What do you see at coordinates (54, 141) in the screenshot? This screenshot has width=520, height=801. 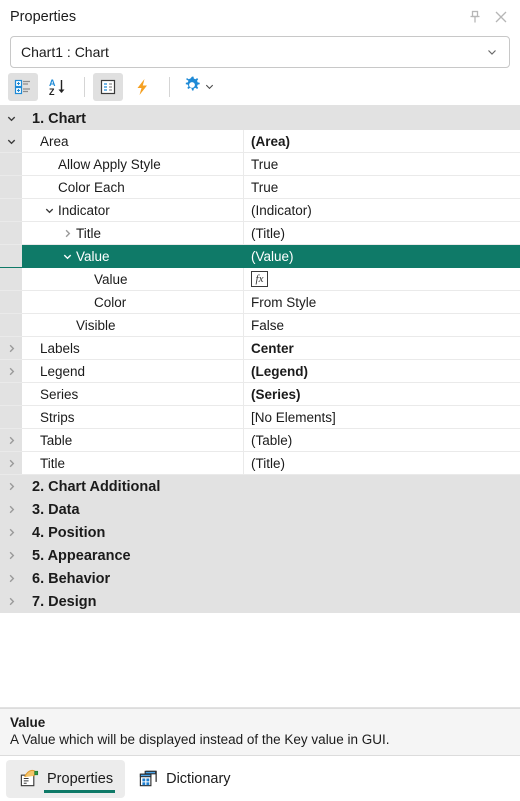 I see `property-name: Area` at bounding box center [54, 141].